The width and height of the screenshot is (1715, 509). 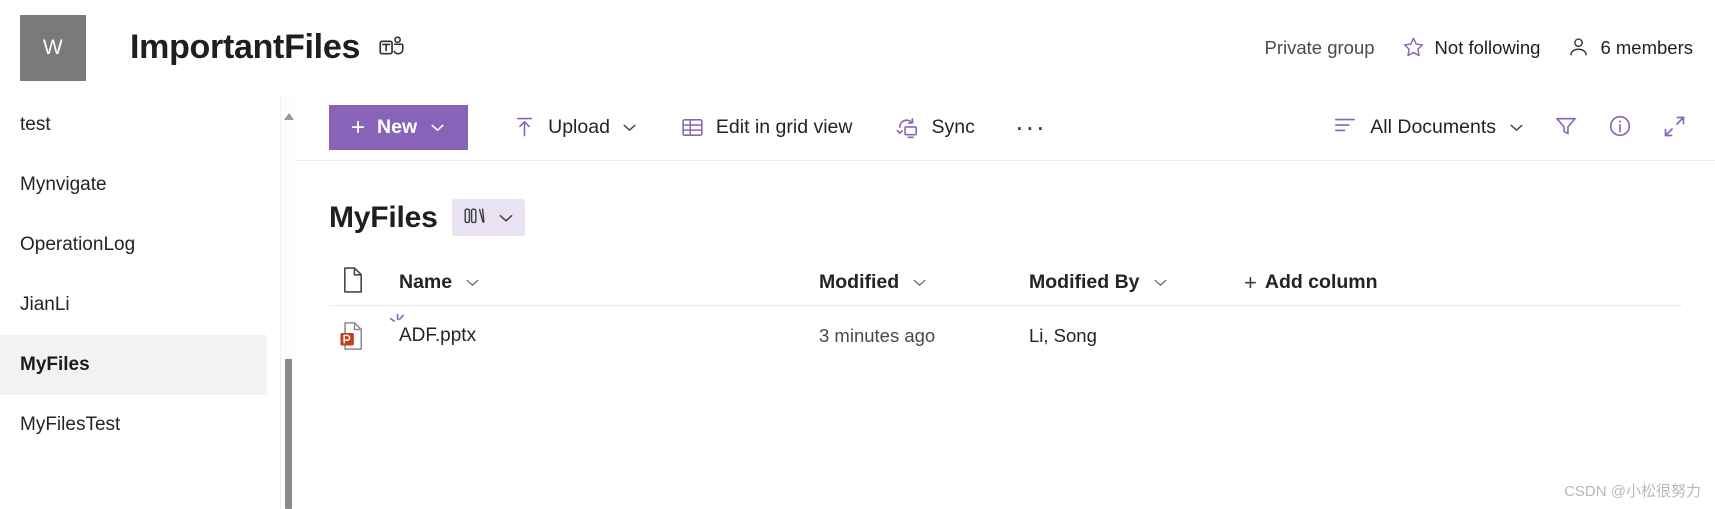 I want to click on column-header-modified-by: Modified By, so click(x=1136, y=282).